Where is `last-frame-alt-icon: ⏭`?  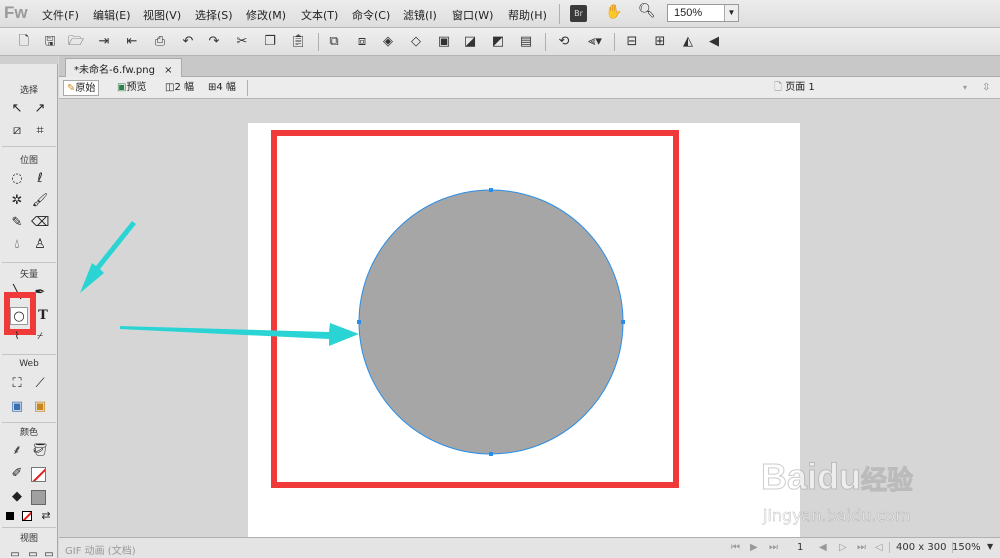 last-frame-alt-icon: ⏭ is located at coordinates (861, 547).